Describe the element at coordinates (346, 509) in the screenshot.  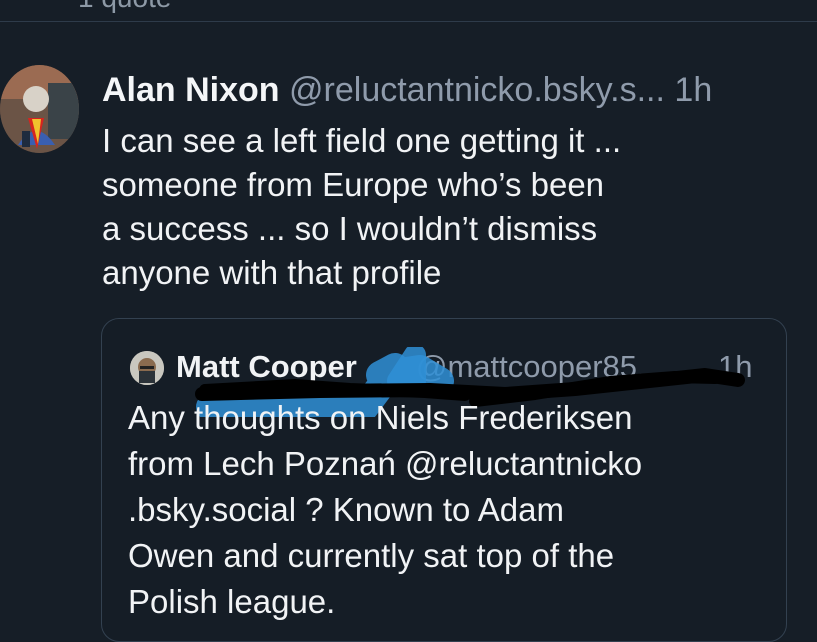
I see `quoted-post-text-line: .bsky.social ? Known to Adam` at that location.